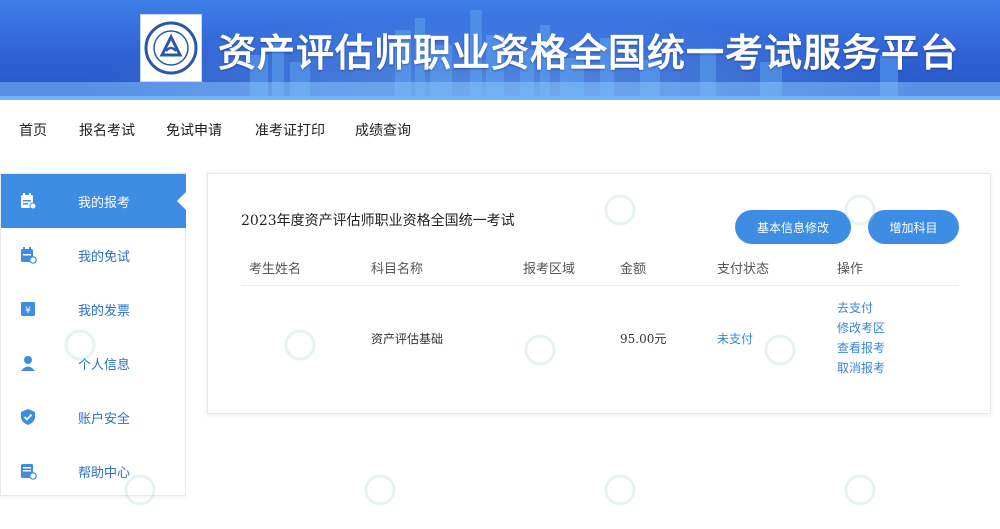 This screenshot has height=529, width=1000. Describe the element at coordinates (104, 203) in the screenshot. I see `sidebar-item-label: 我的报考` at that location.